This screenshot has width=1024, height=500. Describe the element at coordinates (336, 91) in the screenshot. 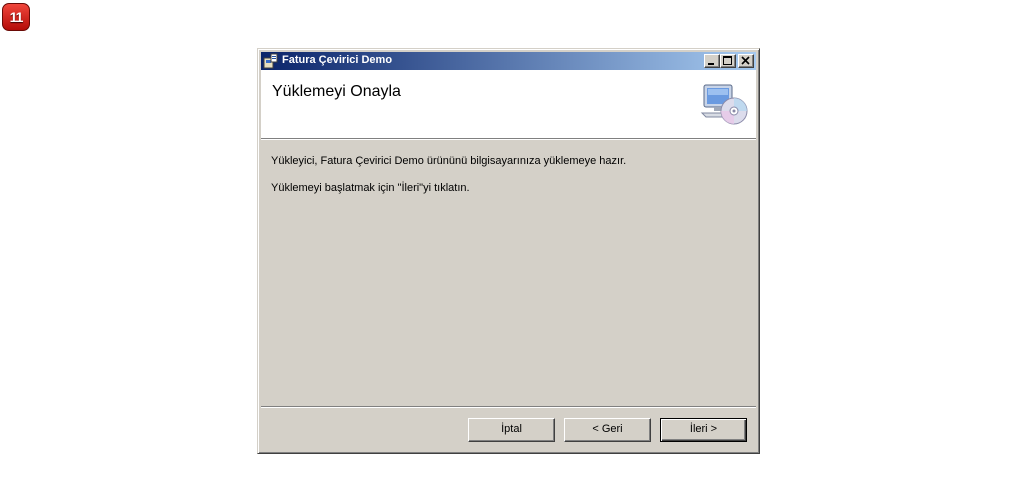

I see `page-title: Yüklemeyi Onayla` at that location.